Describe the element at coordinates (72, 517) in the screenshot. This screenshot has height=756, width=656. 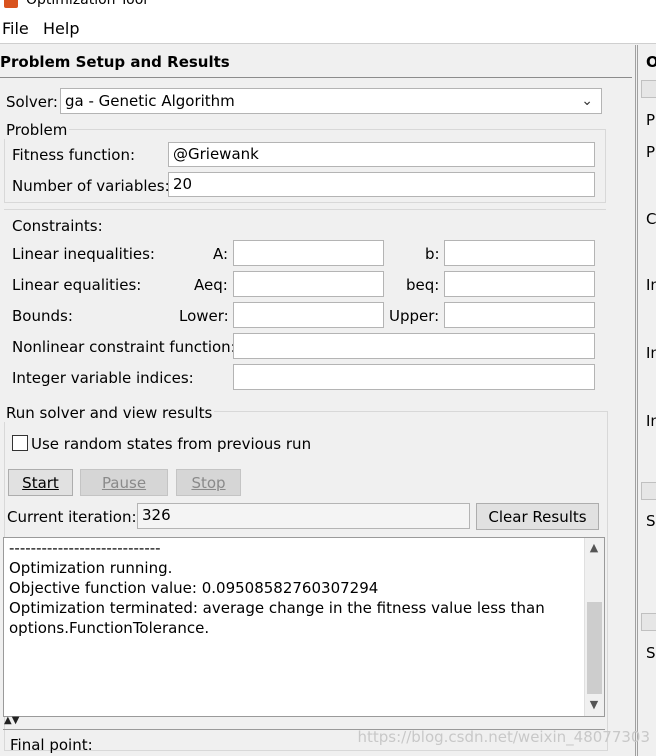
I see `current-iteration-label: Current iteration:` at that location.